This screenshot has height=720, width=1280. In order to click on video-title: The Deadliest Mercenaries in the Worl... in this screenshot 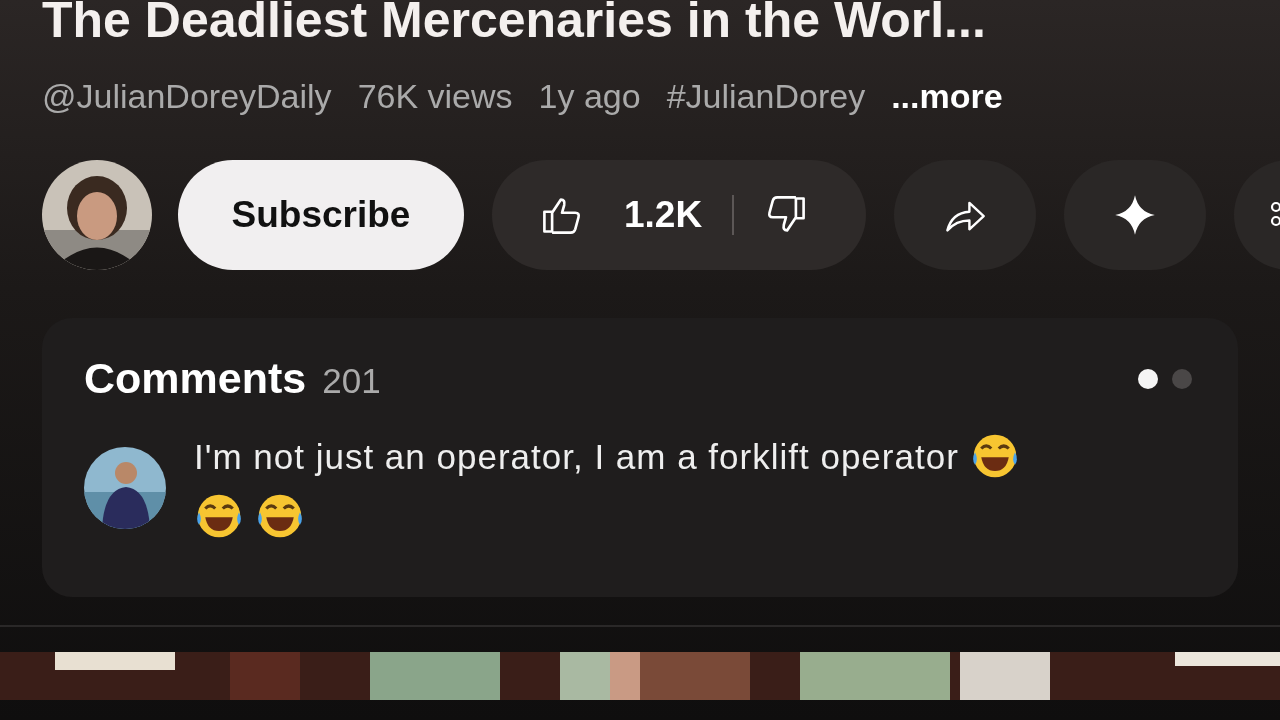, I will do `click(514, 25)`.